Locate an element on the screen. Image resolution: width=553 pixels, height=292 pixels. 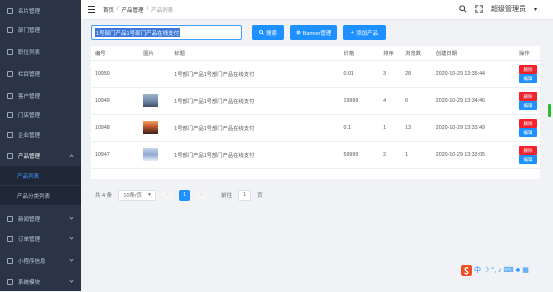
sidebar-item-label: 部门管理 is located at coordinates (29, 30).